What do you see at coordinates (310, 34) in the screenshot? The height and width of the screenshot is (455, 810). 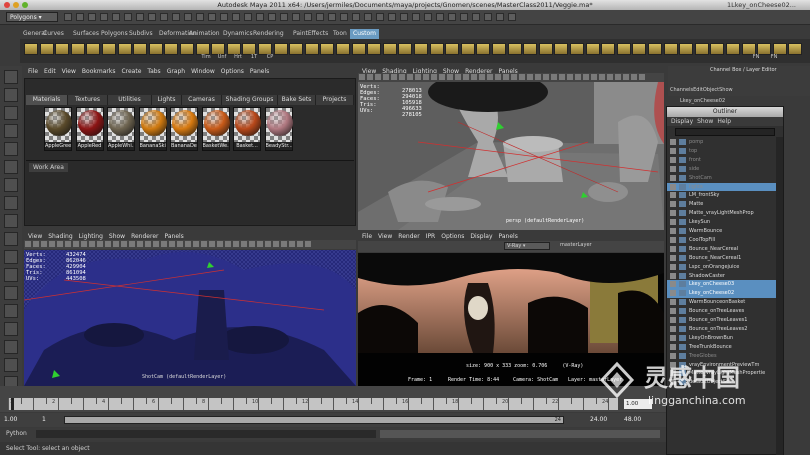 I see `shelf-tab-painteffects: PaintEffects` at bounding box center [310, 34].